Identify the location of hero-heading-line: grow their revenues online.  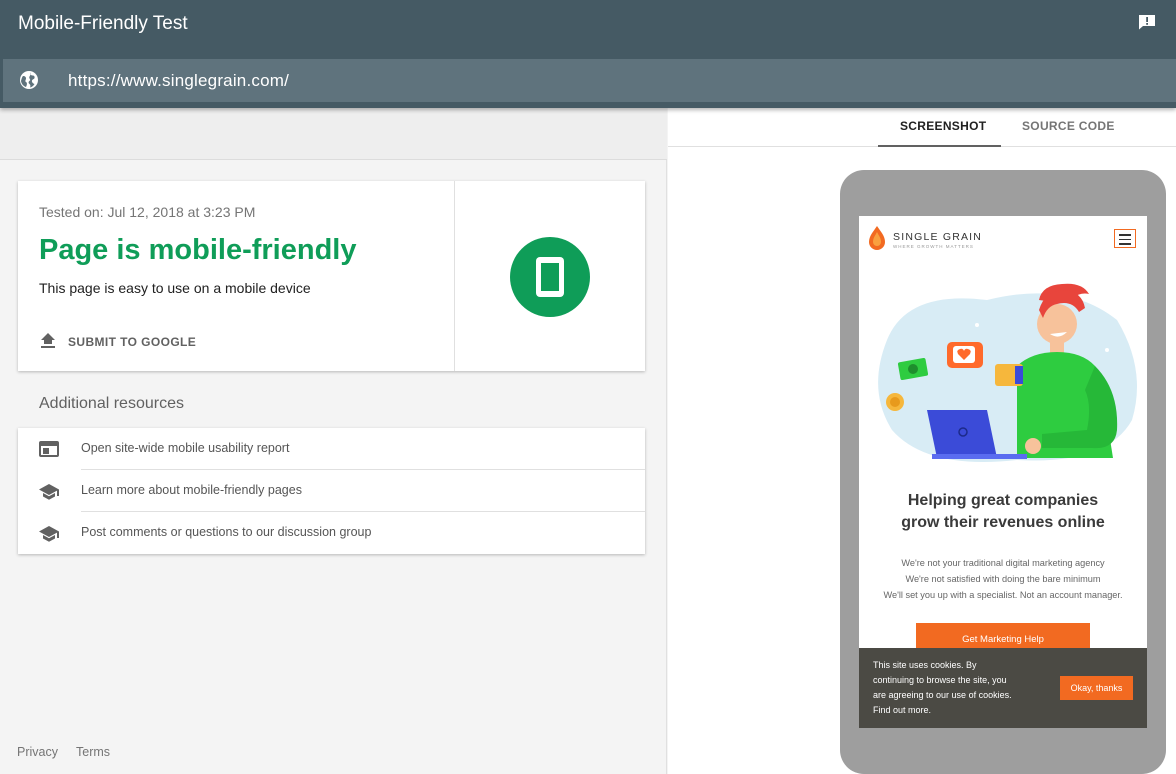
(1003, 522).